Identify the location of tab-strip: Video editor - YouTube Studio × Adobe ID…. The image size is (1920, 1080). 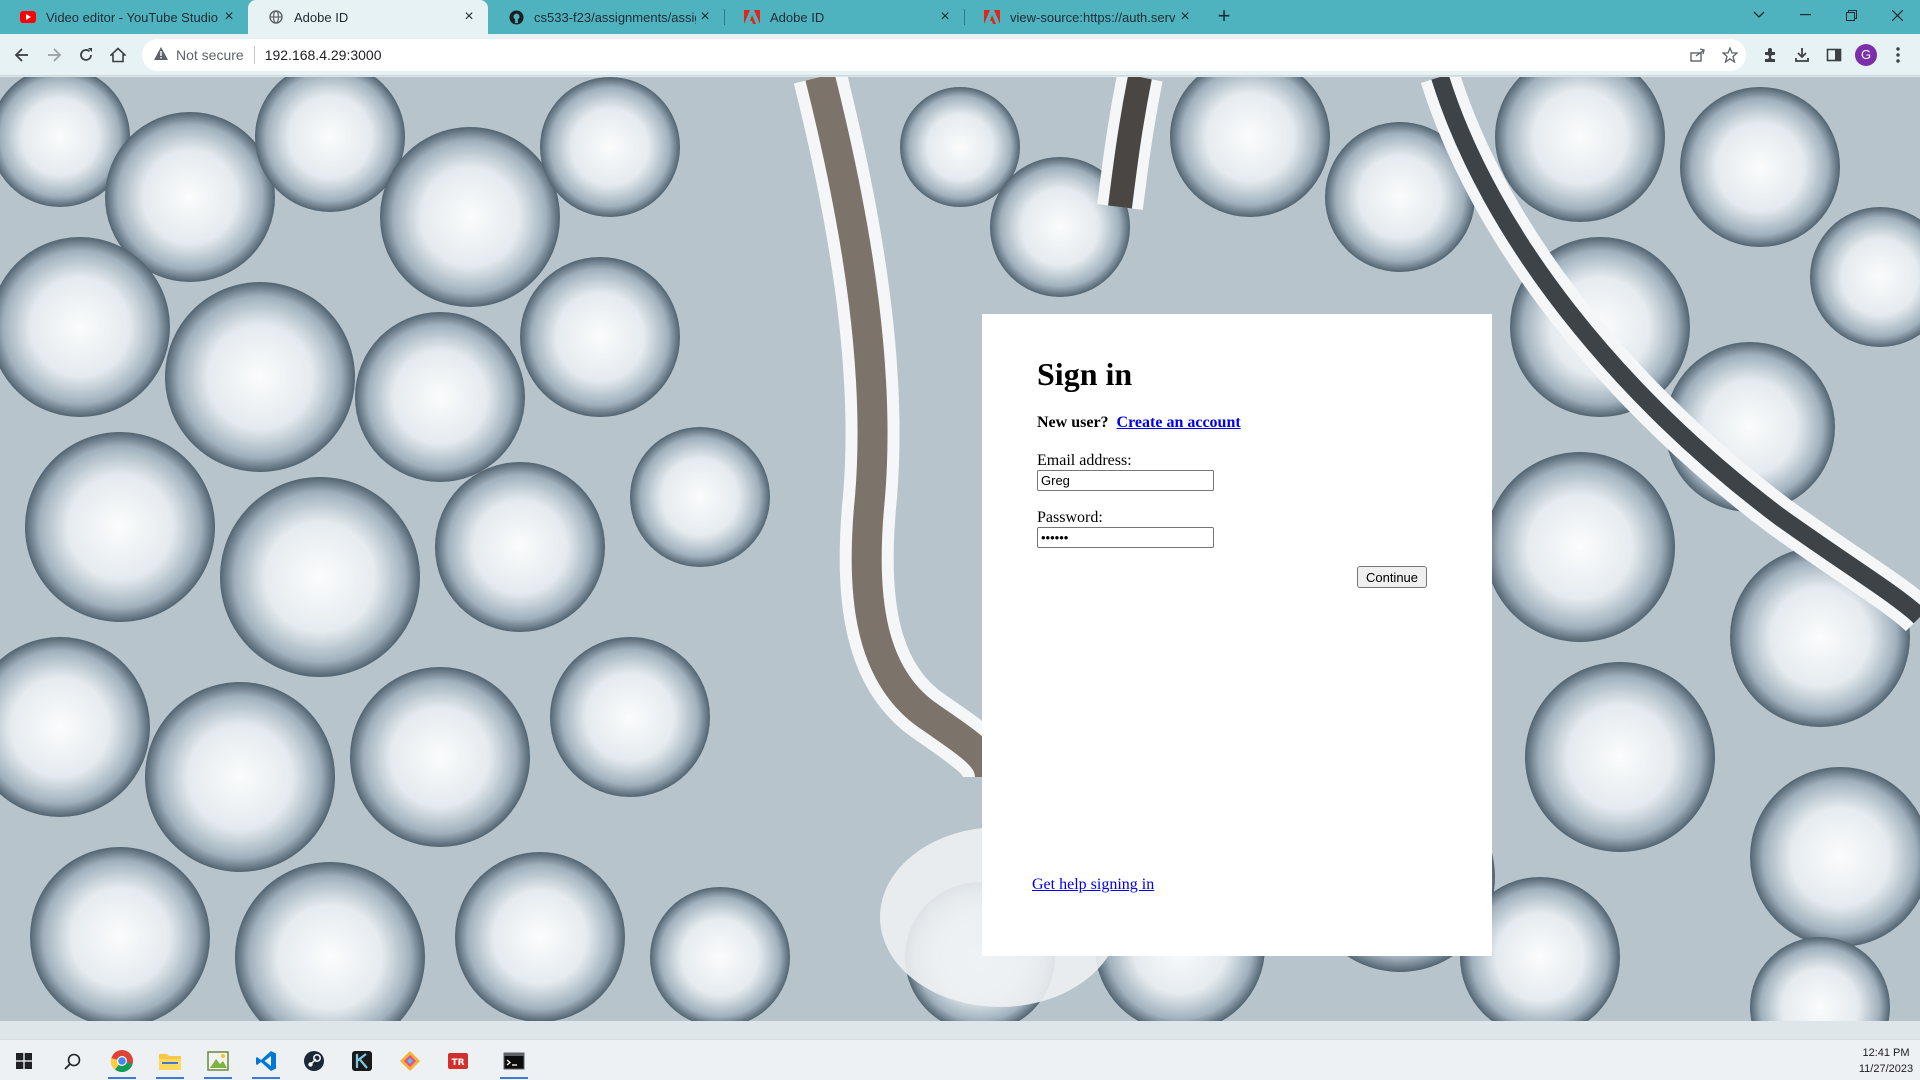
(960, 17).